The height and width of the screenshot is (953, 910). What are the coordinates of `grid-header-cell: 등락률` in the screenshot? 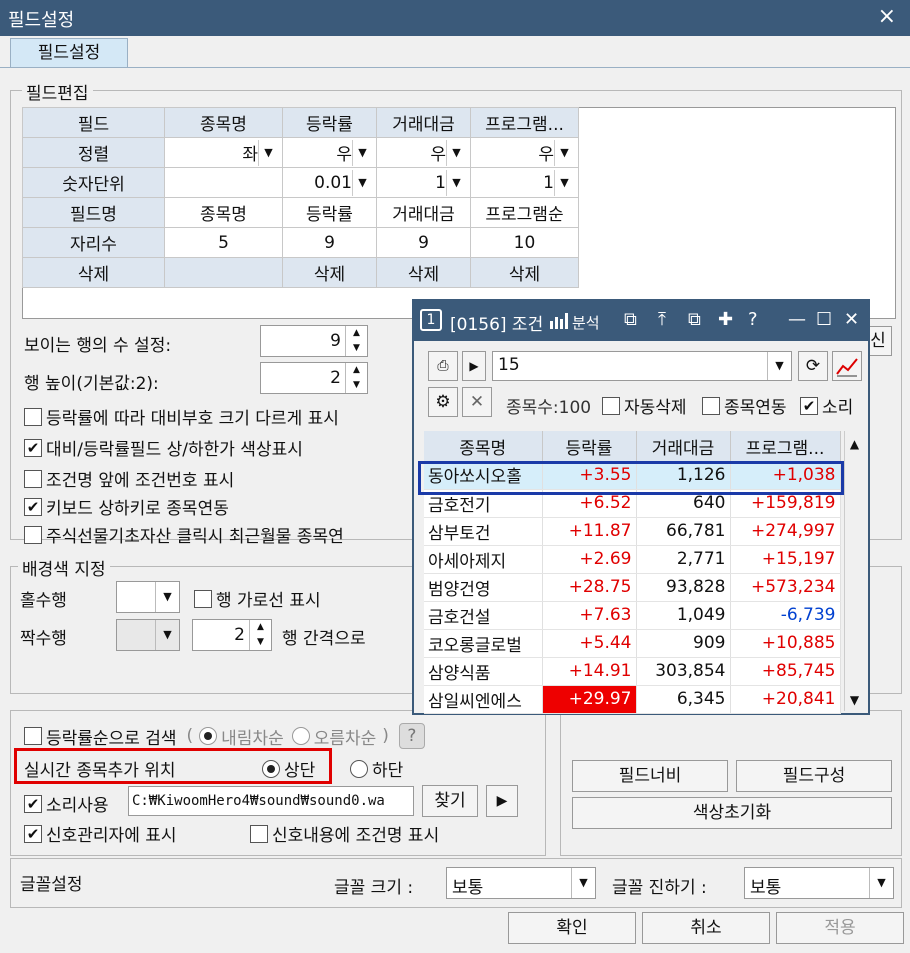 It's located at (329, 122).